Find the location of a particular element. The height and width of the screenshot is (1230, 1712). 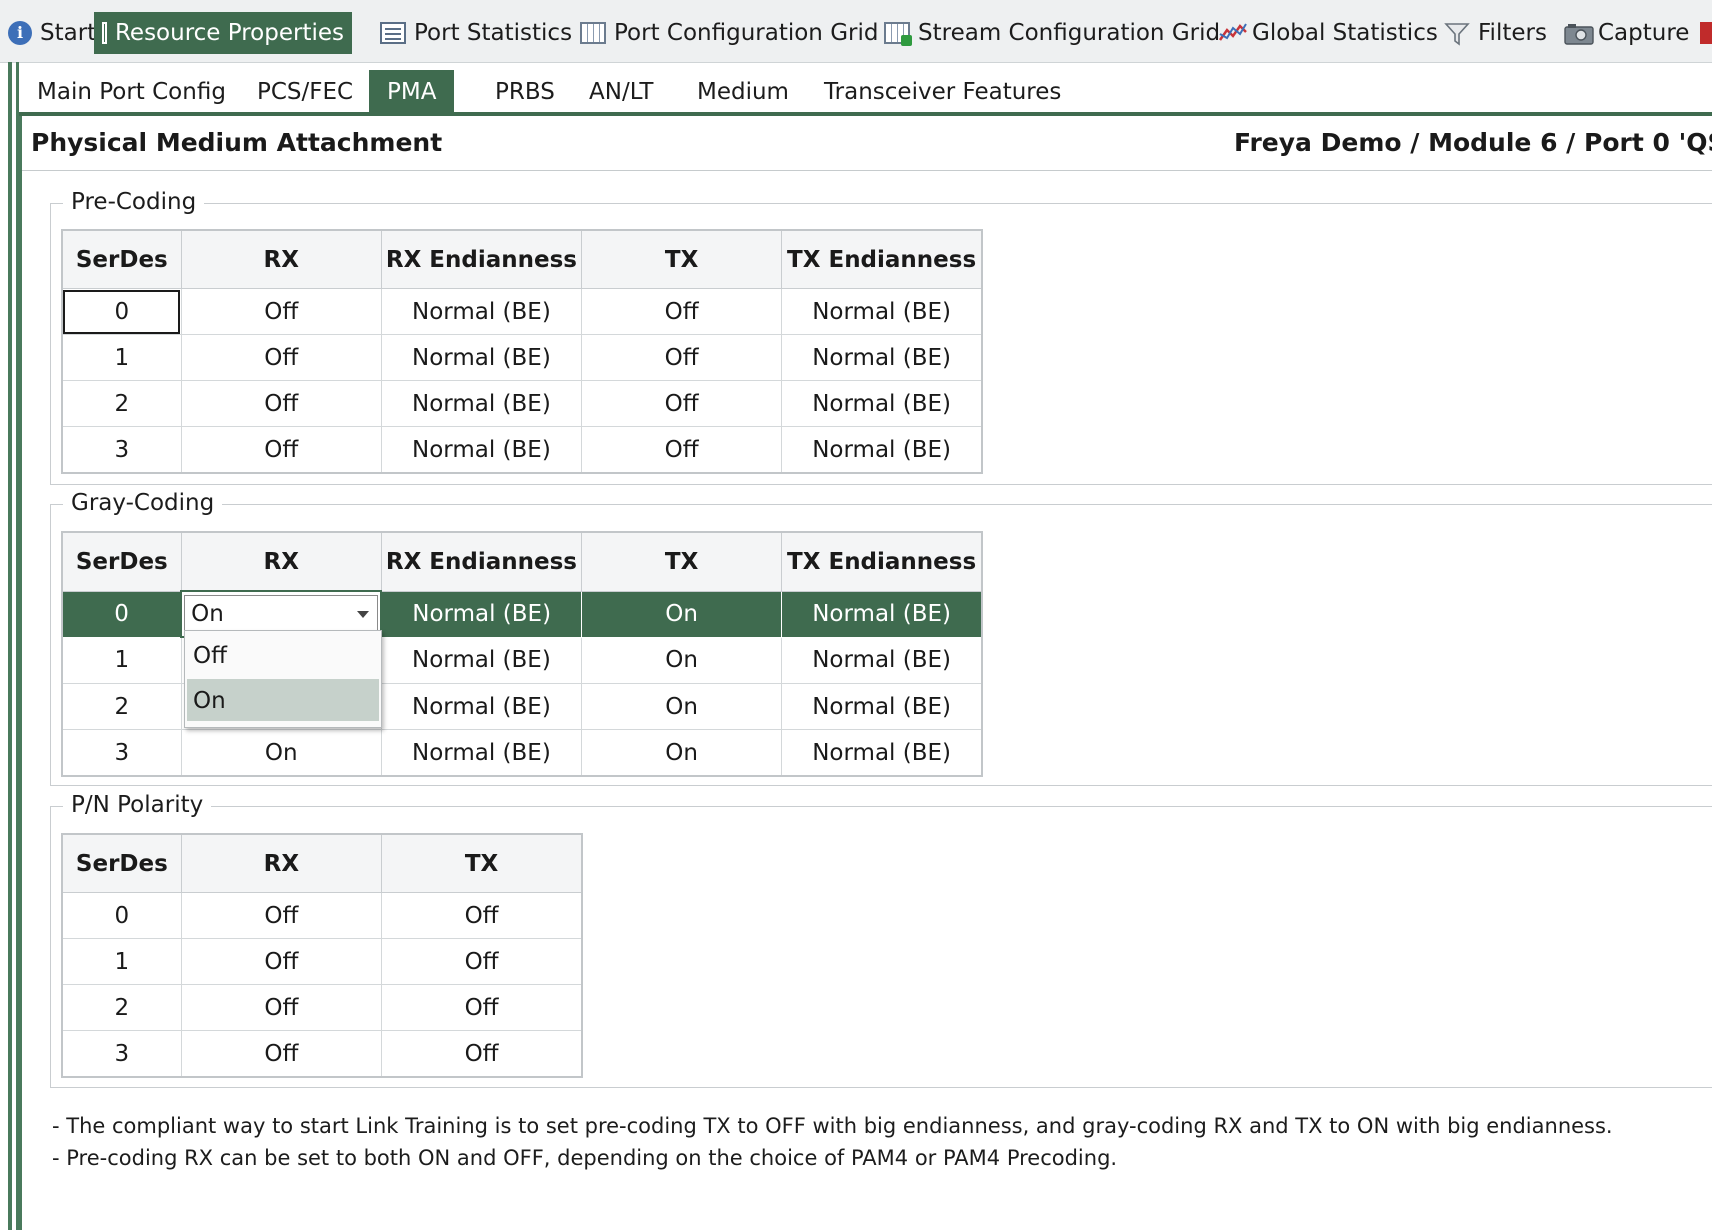

table-row: 2 Off Off is located at coordinates (322, 1007).